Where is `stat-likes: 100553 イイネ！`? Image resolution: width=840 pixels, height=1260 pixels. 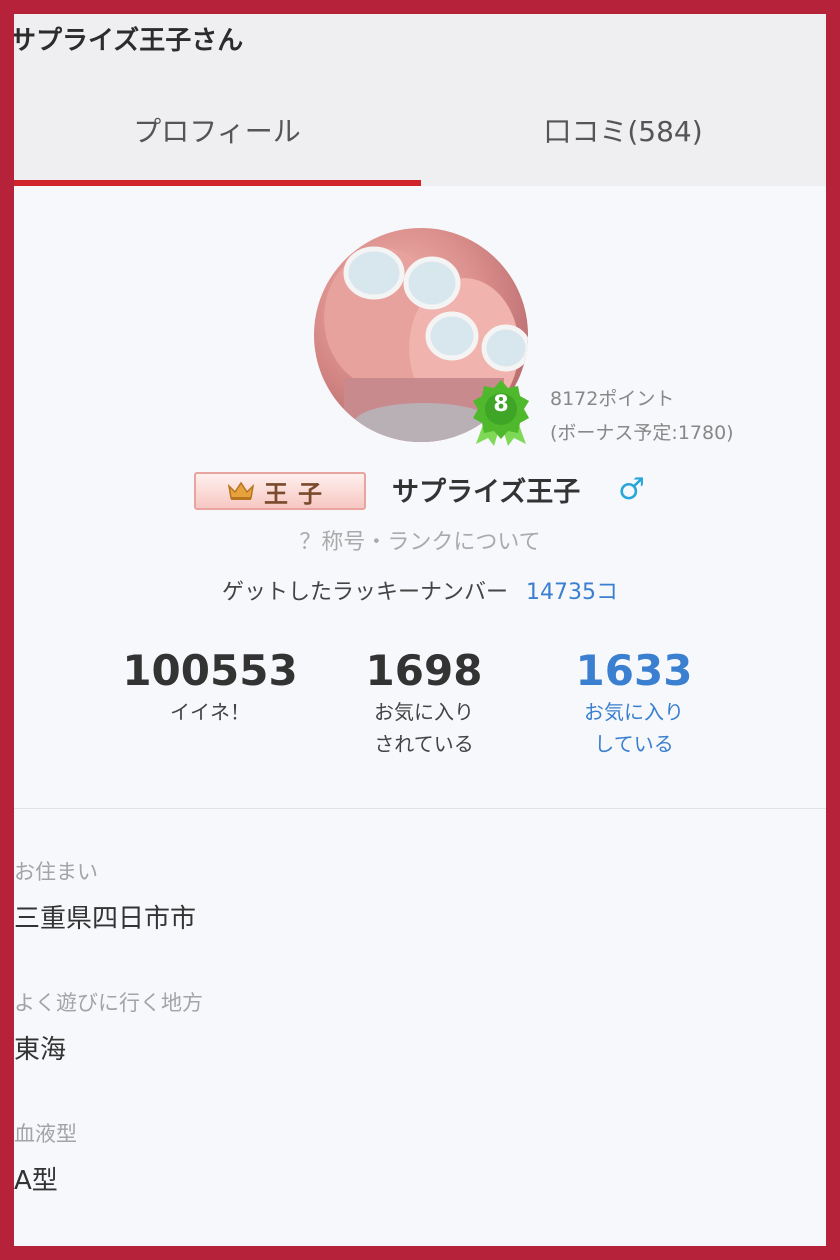
stat-likes: 100553 イイネ！ is located at coordinates (210, 687).